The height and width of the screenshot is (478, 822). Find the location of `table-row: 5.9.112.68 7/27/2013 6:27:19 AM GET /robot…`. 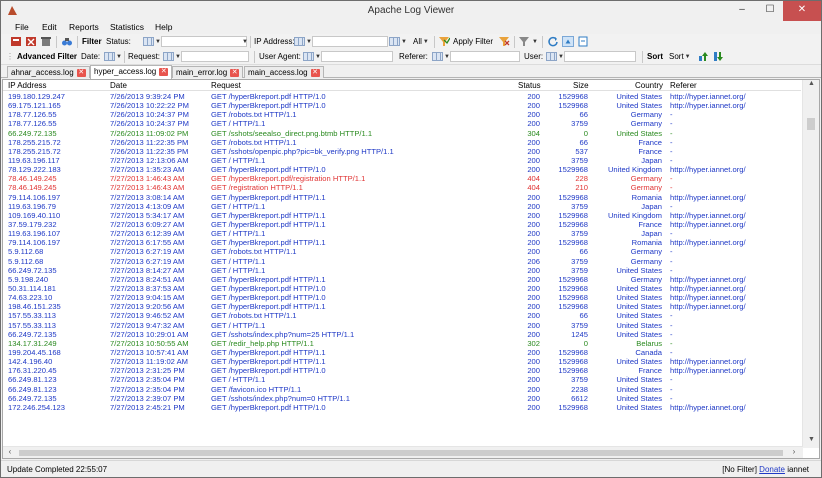

table-row: 5.9.112.68 7/27/2013 6:27:19 AM GET /robot… is located at coordinates (402, 251).